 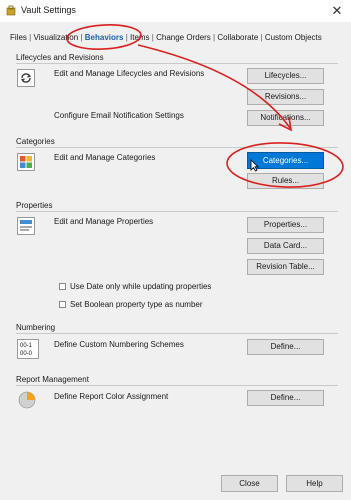 I want to click on help-button: Help, so click(x=314, y=483).